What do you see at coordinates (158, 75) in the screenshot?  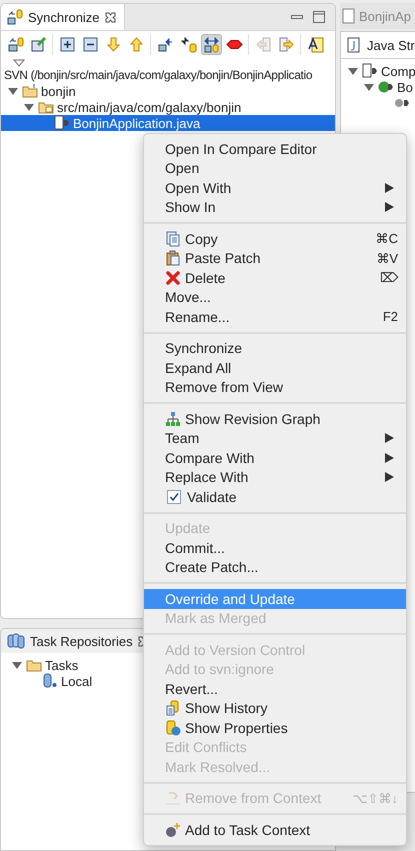 I see `sync-path: SVN (/bonjin/src/main/java/com/galaxy/bonjin/BonjinApplicatio` at bounding box center [158, 75].